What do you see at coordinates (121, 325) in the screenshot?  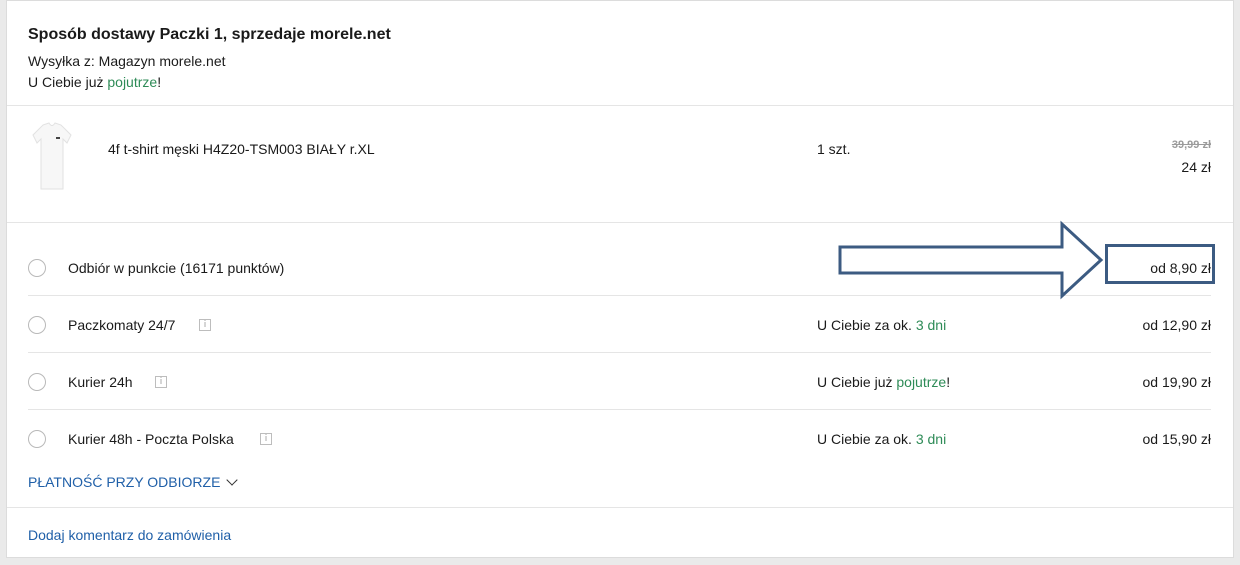 I see `delivery-option-label: Paczkomaty 24/7` at bounding box center [121, 325].